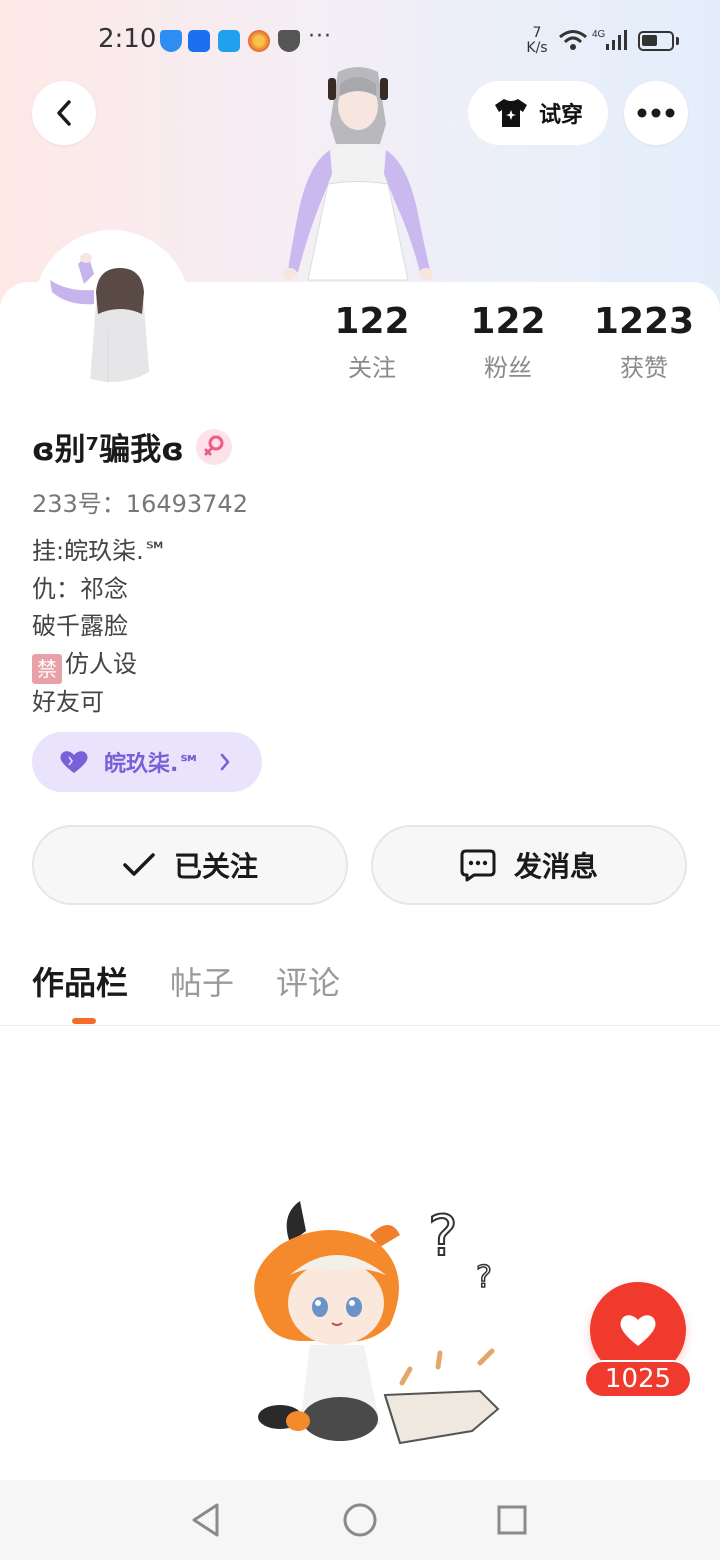 The height and width of the screenshot is (1560, 720). What do you see at coordinates (206, 1520) in the screenshot?
I see `nav-back-icon` at bounding box center [206, 1520].